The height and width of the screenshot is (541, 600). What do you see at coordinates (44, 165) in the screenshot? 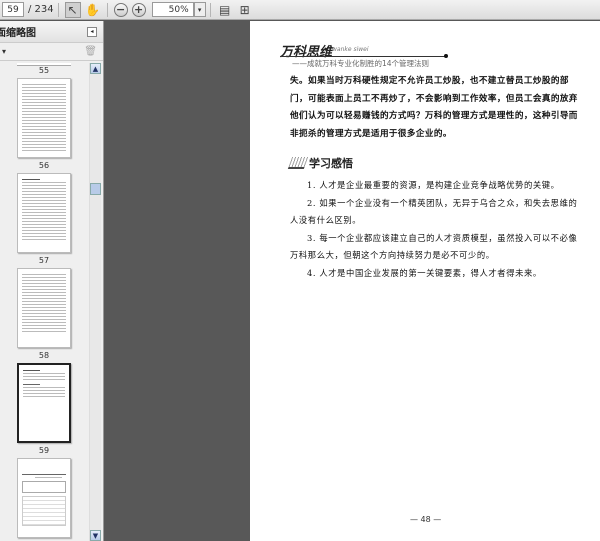
I see `thumbnail-label: 56` at bounding box center [44, 165].